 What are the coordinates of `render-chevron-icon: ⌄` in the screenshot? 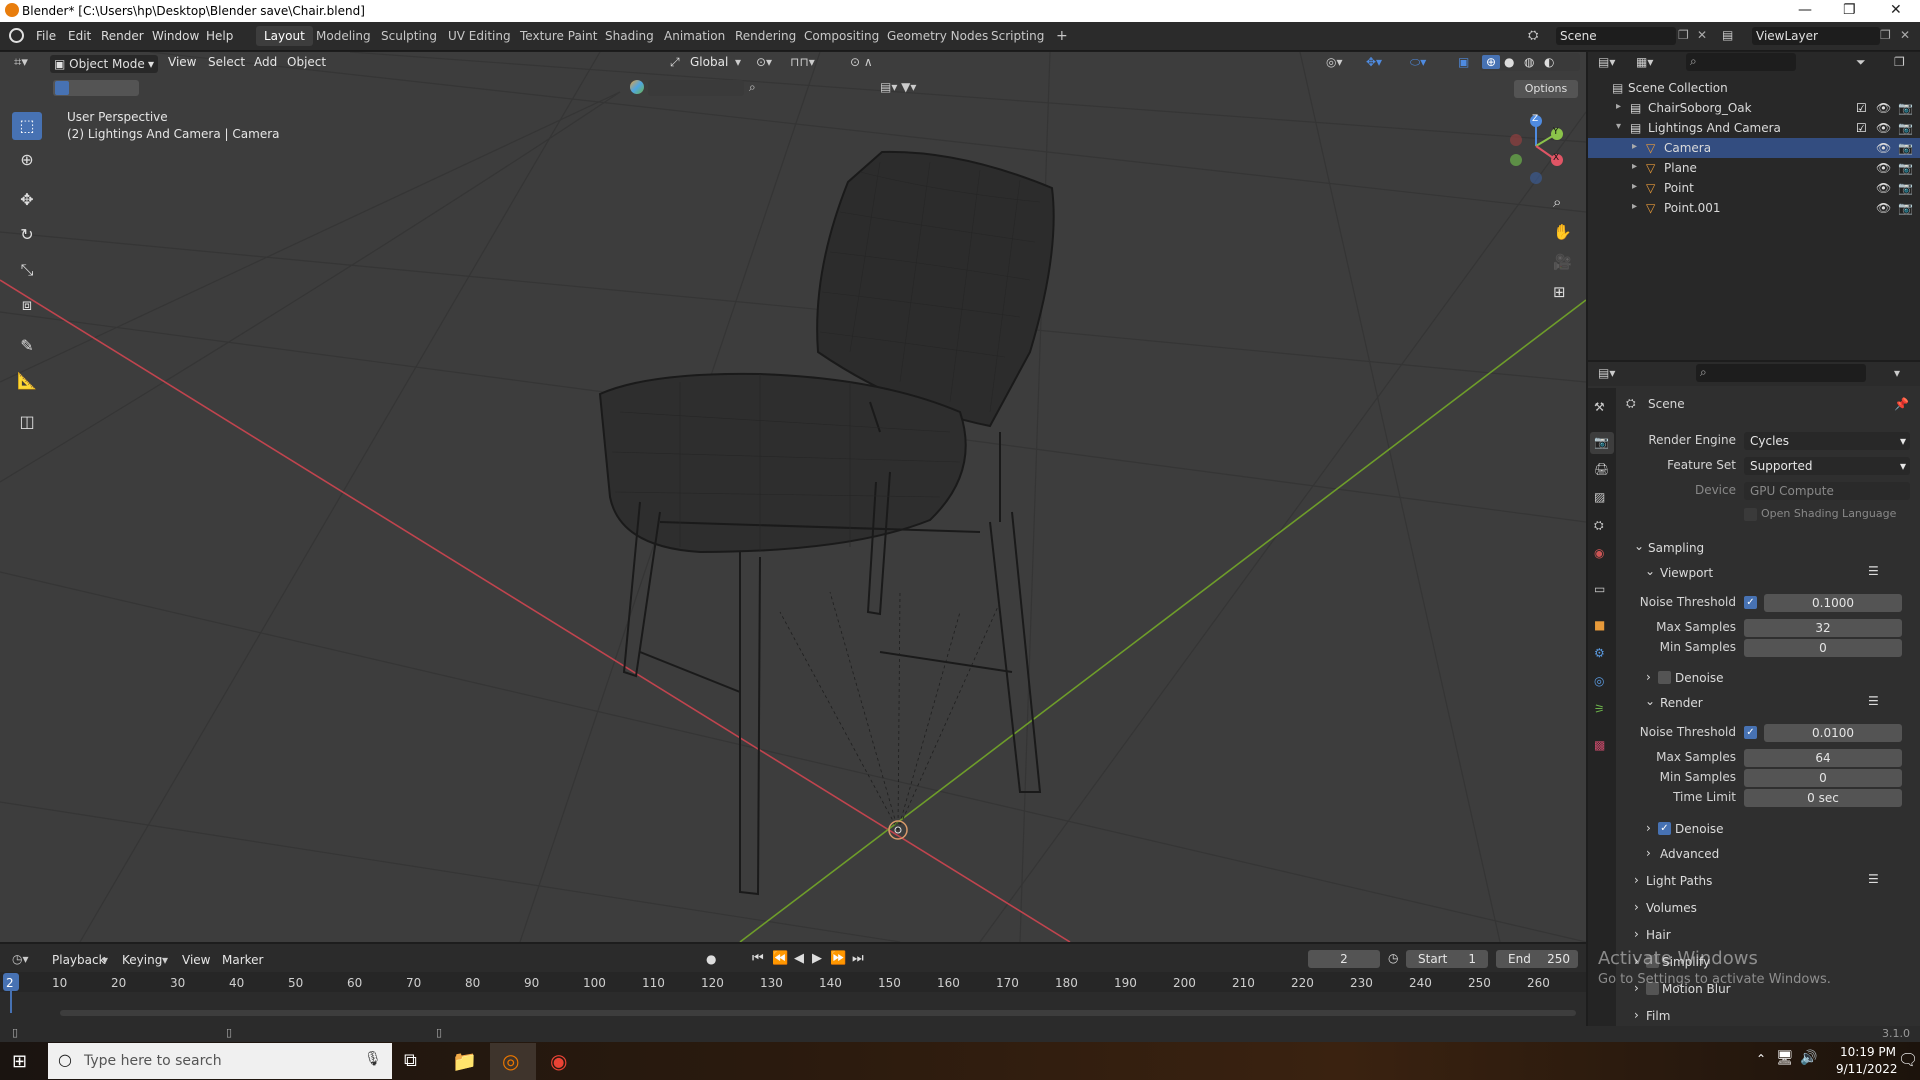 It's located at (1650, 701).